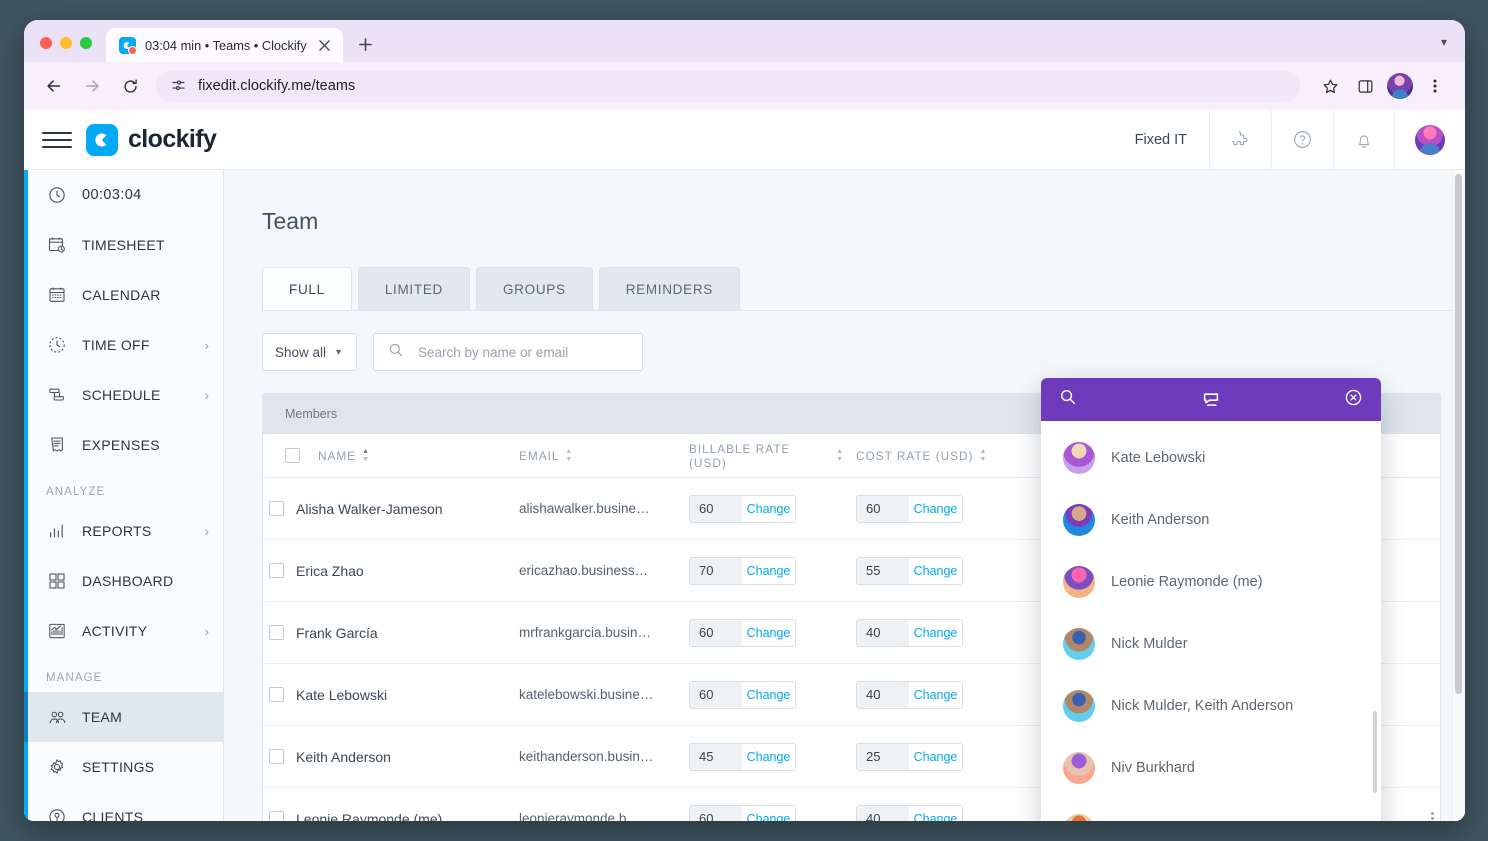 The width and height of the screenshot is (1488, 841). I want to click on cost-rate-control: 25 Change, so click(909, 756).